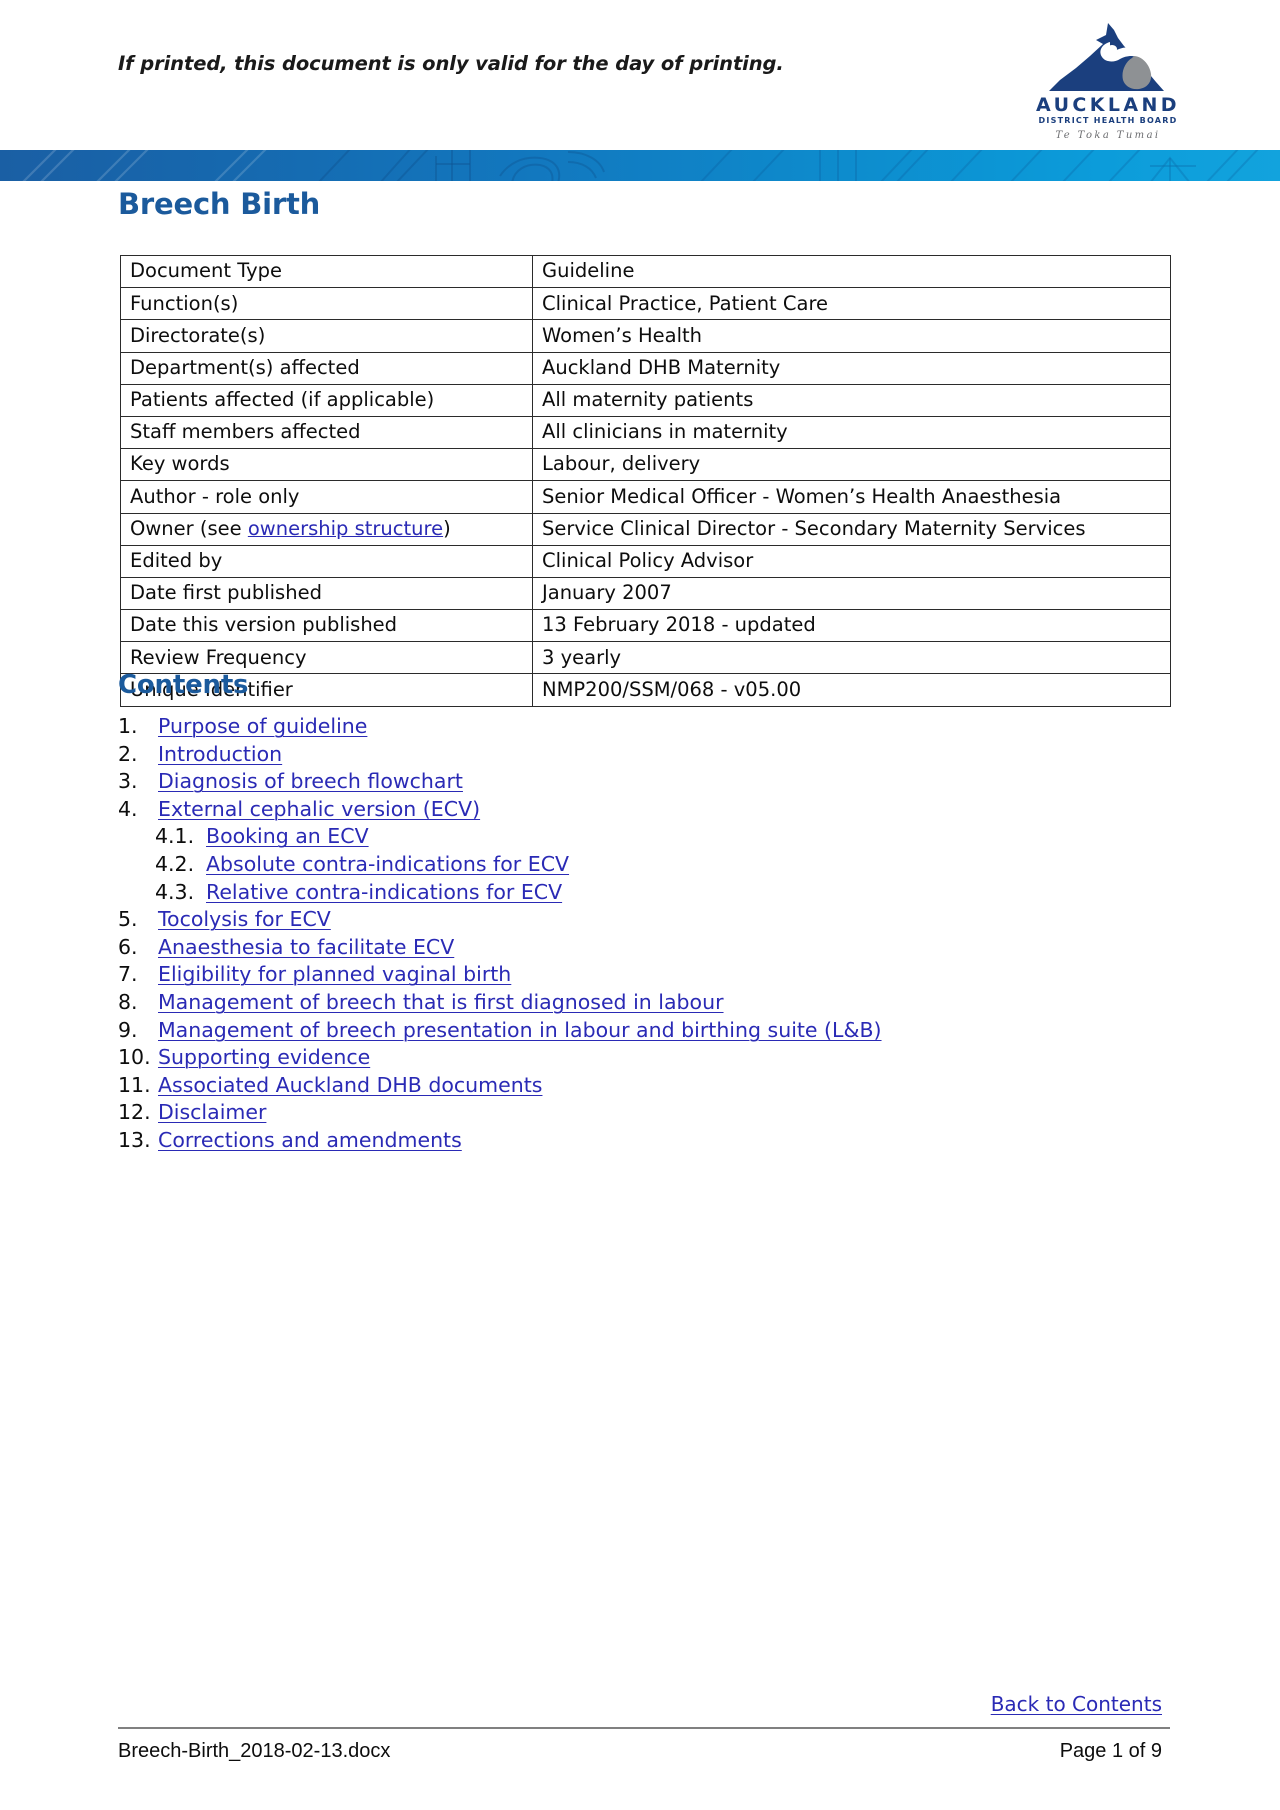 Image resolution: width=1280 pixels, height=1810 pixels. What do you see at coordinates (310, 781) in the screenshot?
I see `toc-item-link: Diagnosis of breech flowchart` at bounding box center [310, 781].